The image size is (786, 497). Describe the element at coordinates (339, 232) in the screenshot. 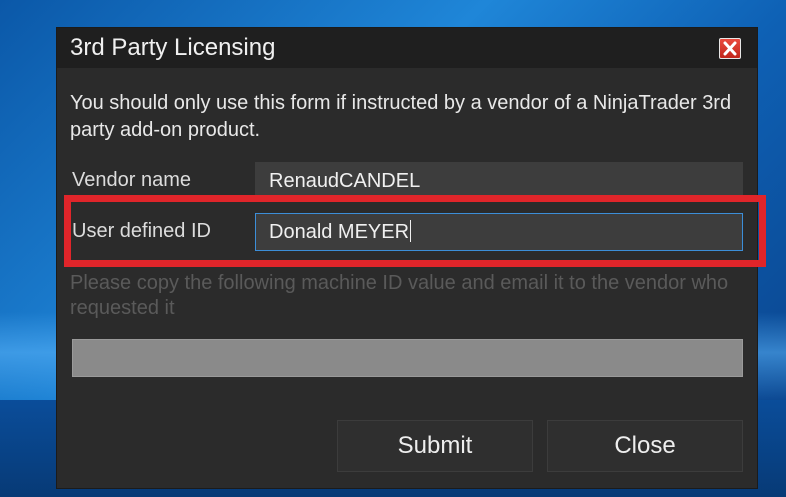

I see `user-defined-id-value: Donald MEYER` at that location.